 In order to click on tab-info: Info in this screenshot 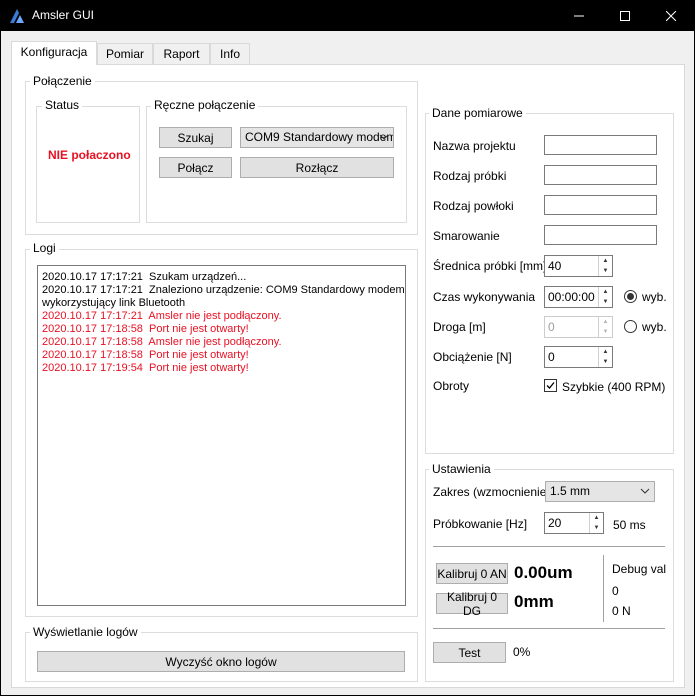, I will do `click(230, 53)`.